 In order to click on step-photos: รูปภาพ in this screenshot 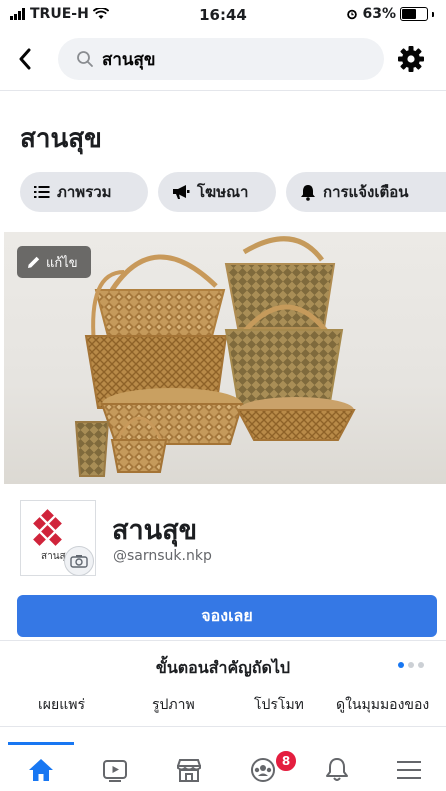, I will do `click(173, 705)`.